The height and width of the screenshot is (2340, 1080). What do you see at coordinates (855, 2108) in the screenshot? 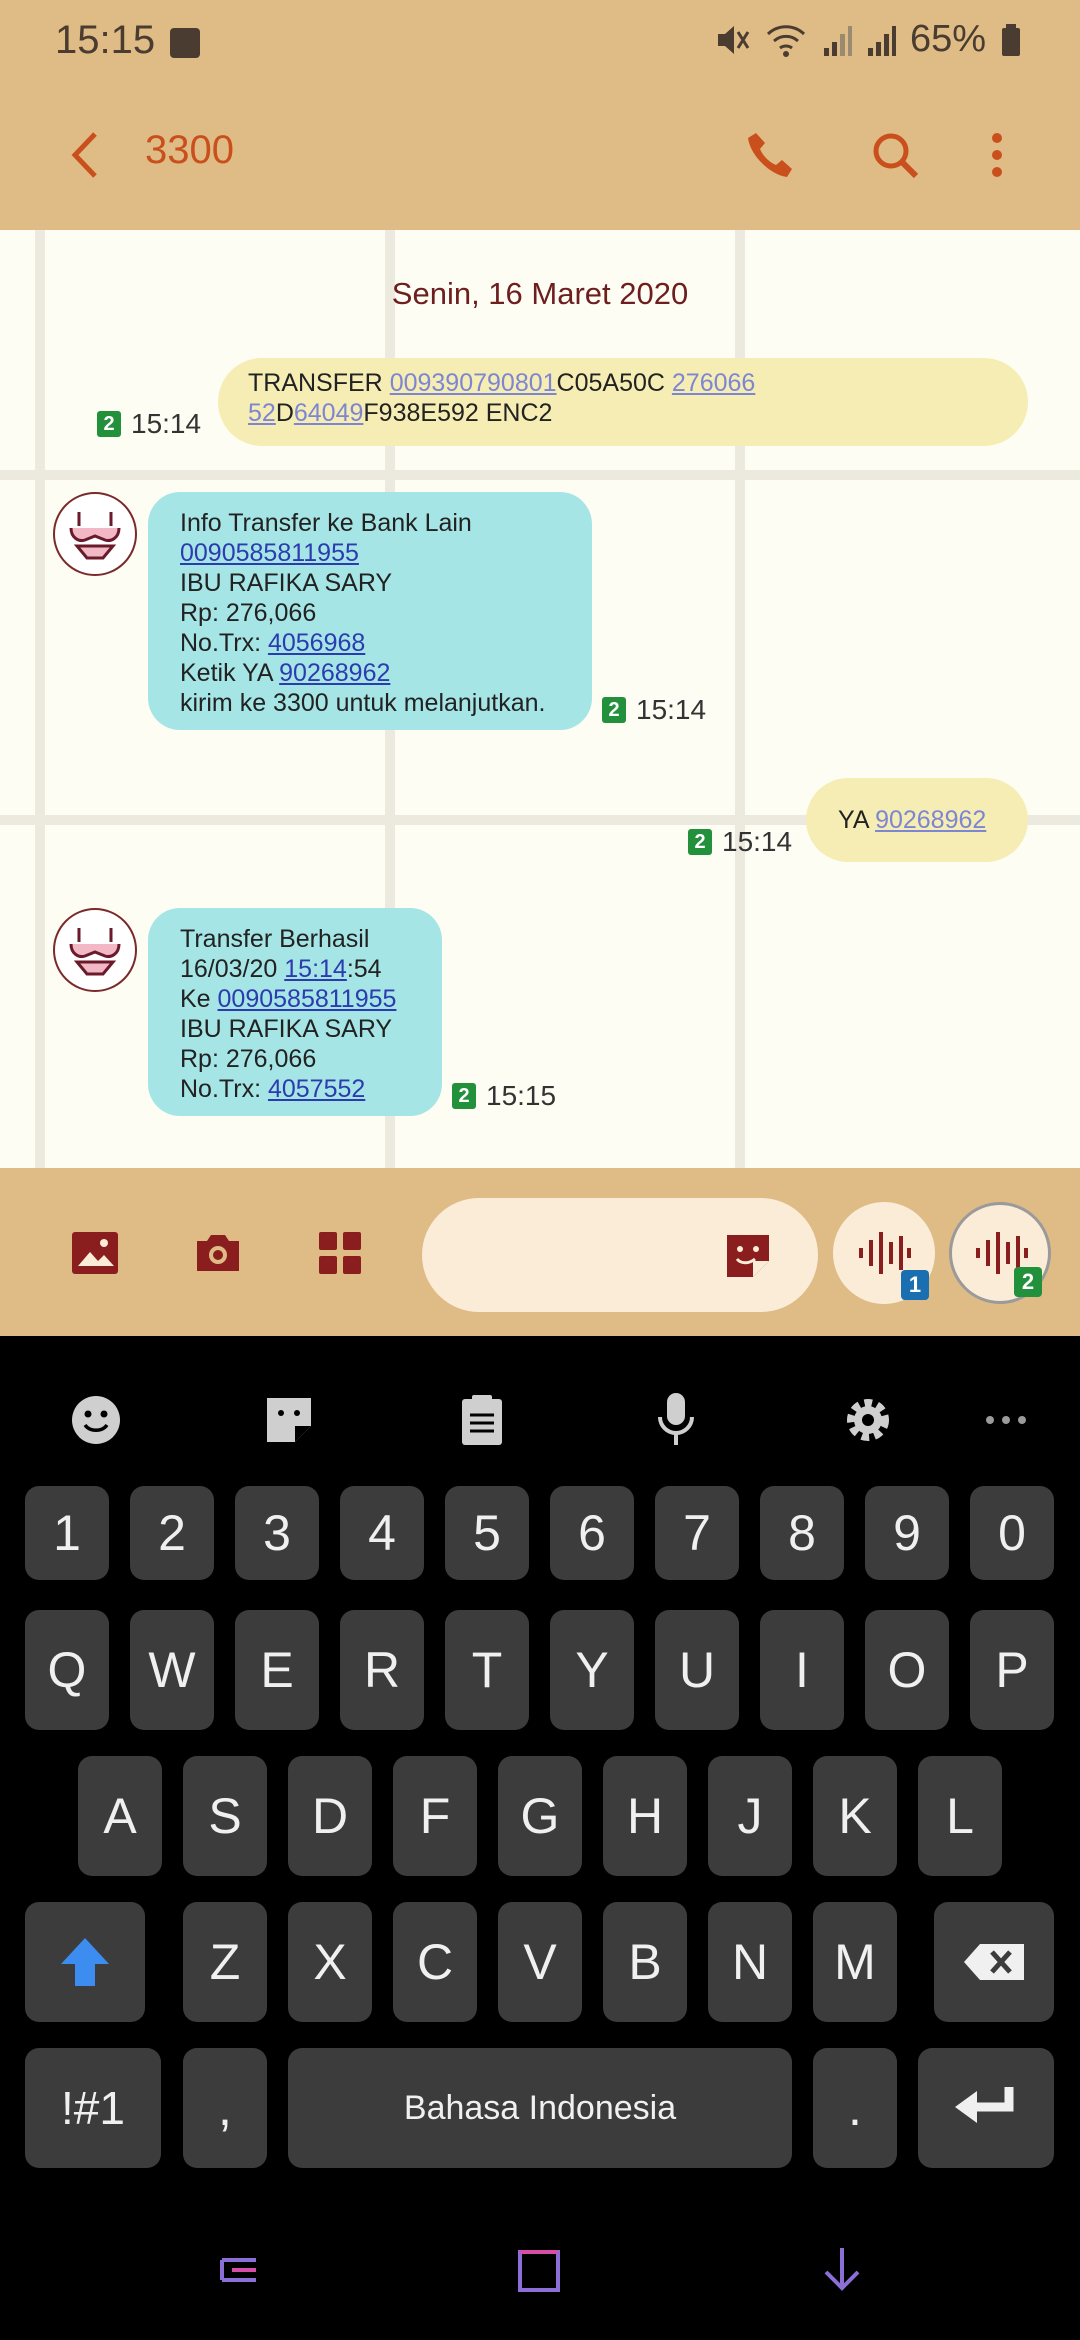
I see `period-key: .` at bounding box center [855, 2108].